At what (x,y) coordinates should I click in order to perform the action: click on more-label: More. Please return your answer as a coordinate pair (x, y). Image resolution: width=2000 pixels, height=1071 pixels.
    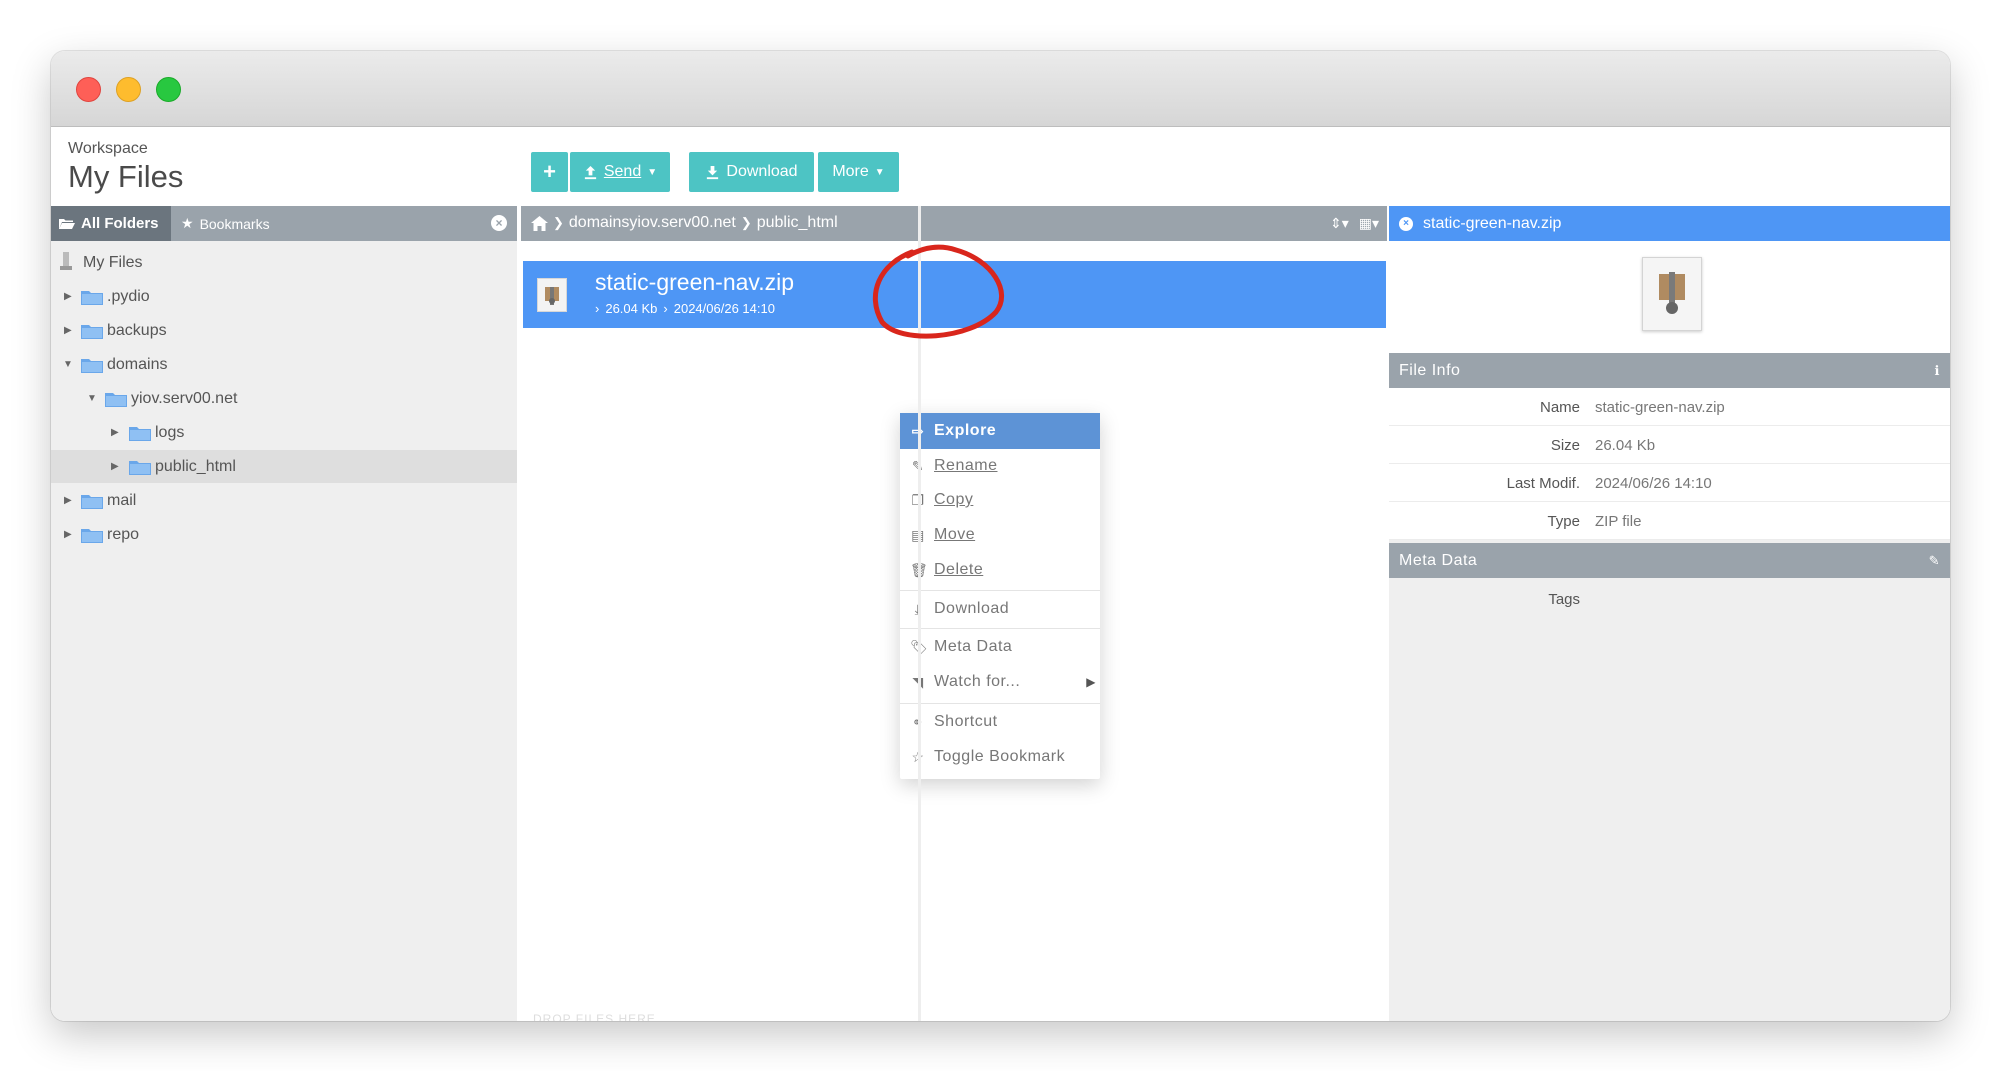
    Looking at the image, I should click on (850, 171).